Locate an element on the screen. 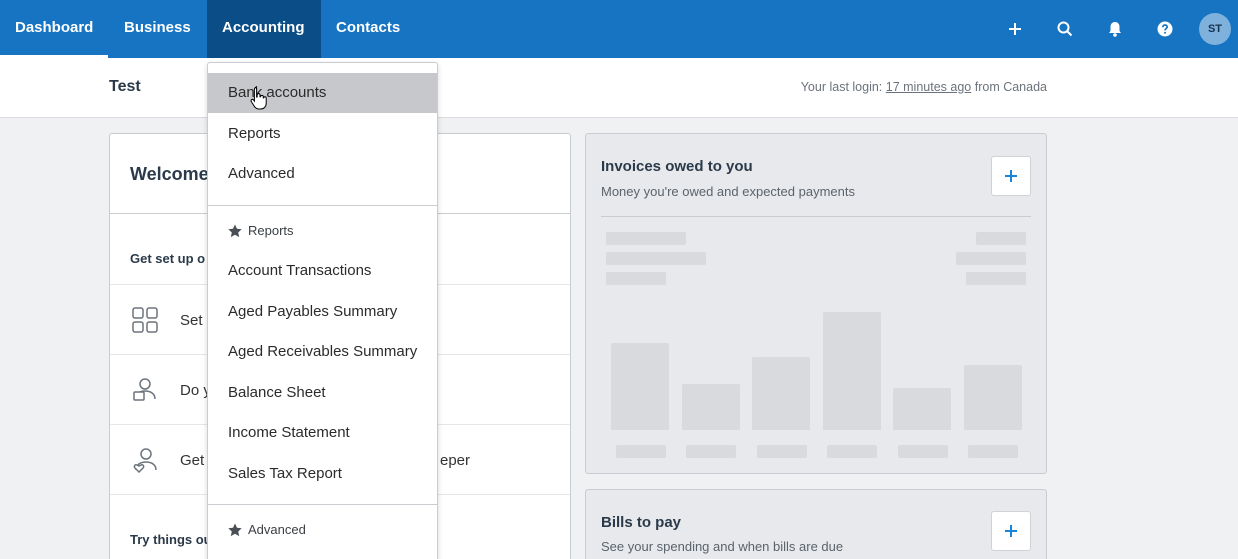  search-icon is located at coordinates (1065, 29).